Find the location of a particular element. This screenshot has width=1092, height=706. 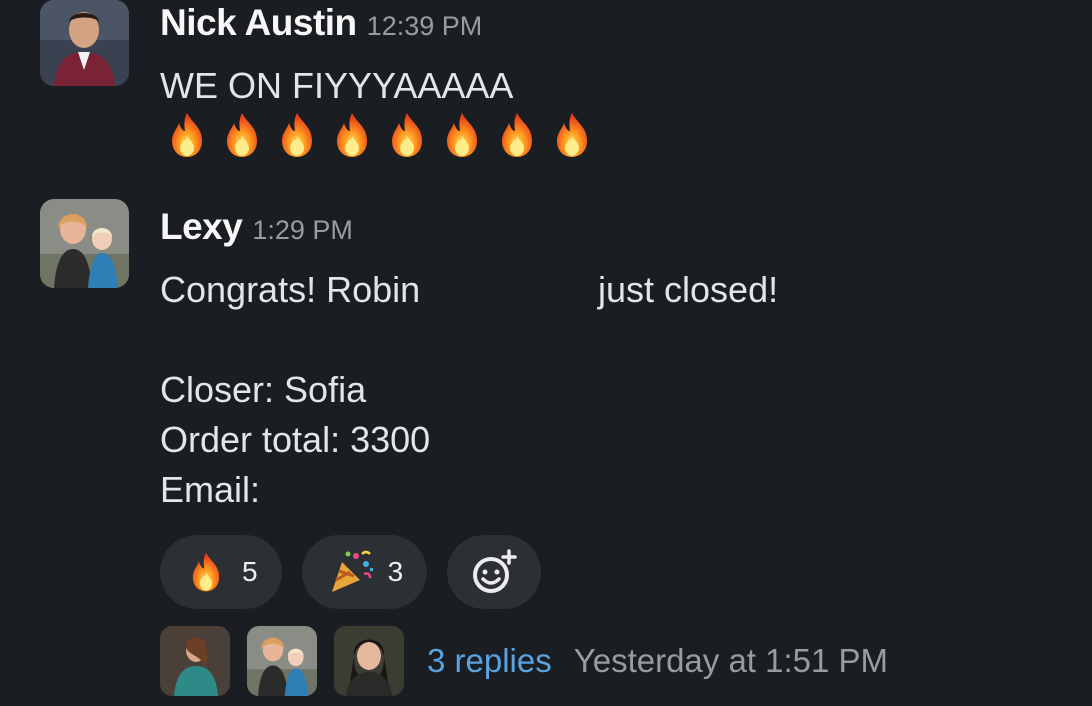

reaction-party: 3 is located at coordinates (364, 572).